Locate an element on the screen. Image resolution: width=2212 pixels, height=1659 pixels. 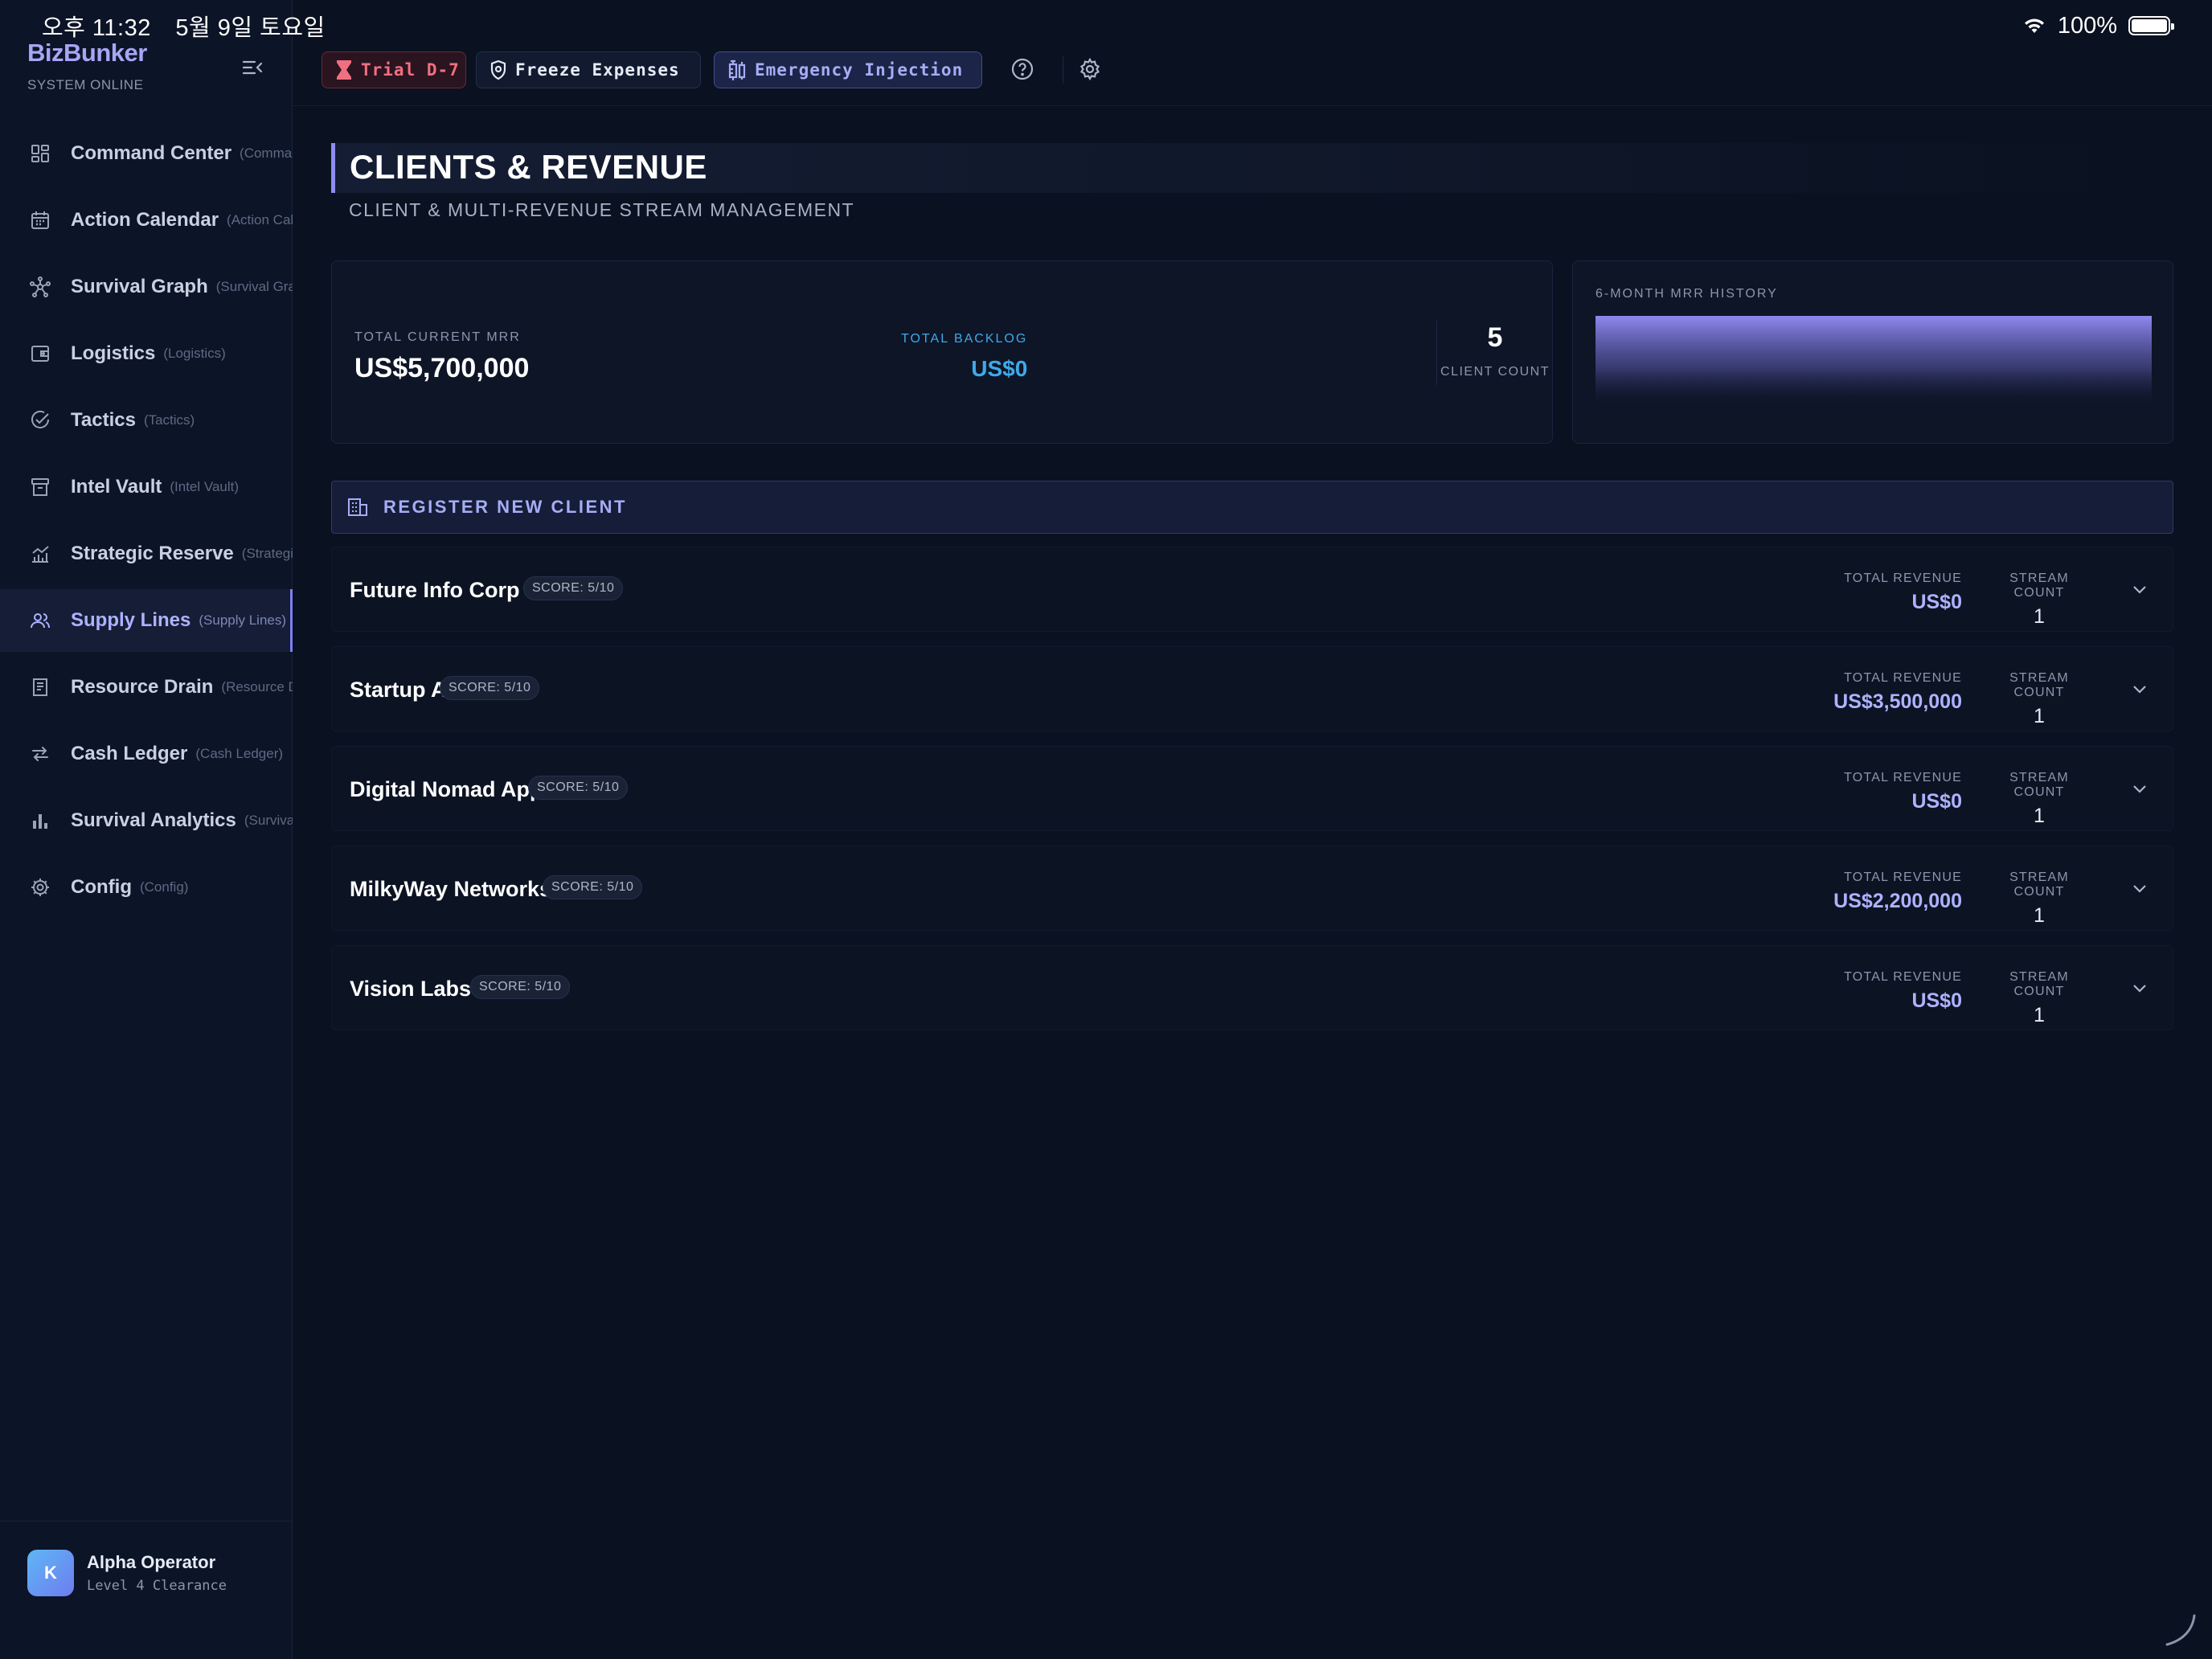
freeze-expenses-button: Freeze Expenses is located at coordinates (588, 69).